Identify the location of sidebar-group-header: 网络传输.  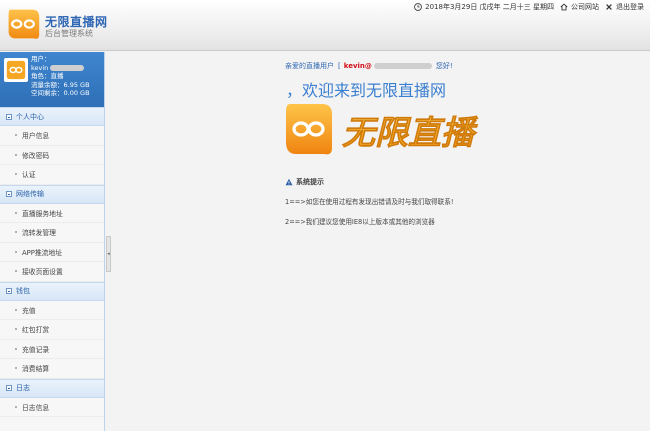
(52, 194).